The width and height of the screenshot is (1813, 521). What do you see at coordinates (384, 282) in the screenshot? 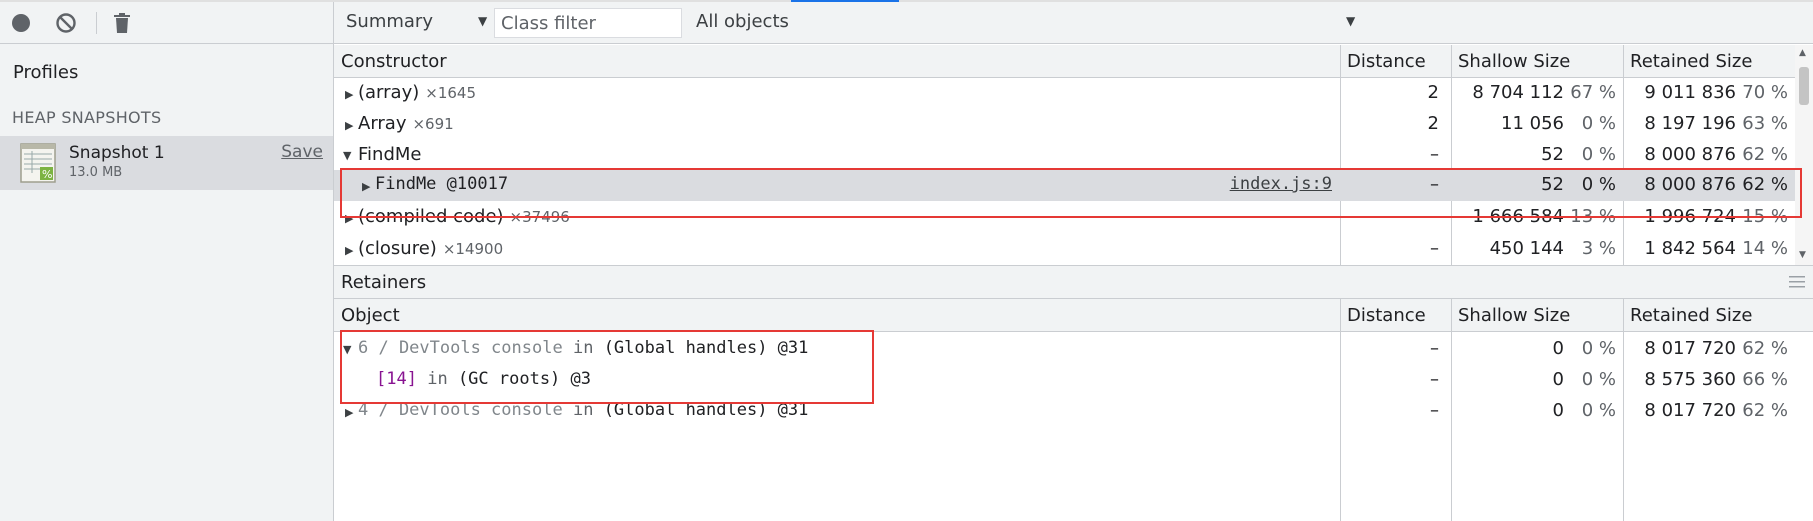
I see `retainers-title: Retainers` at bounding box center [384, 282].